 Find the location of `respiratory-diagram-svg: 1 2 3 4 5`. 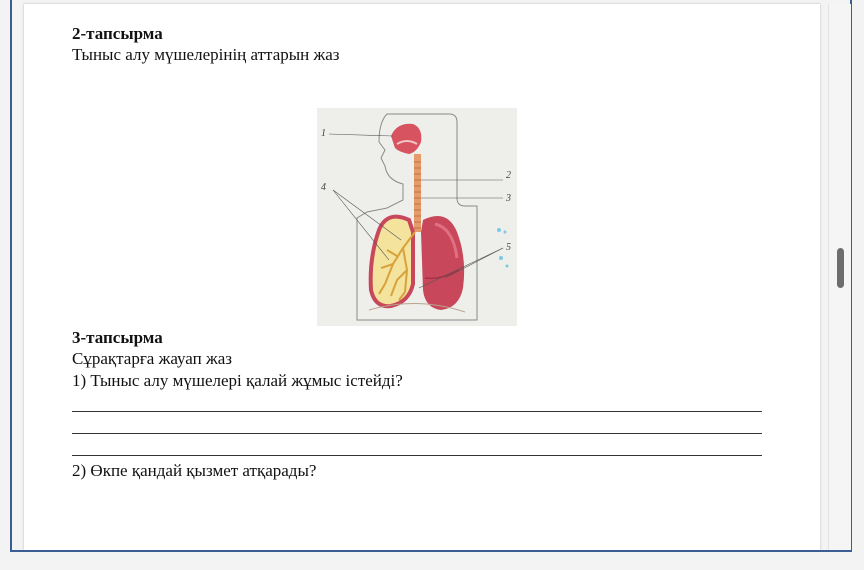

respiratory-diagram-svg: 1 2 3 4 5 is located at coordinates (416, 217).